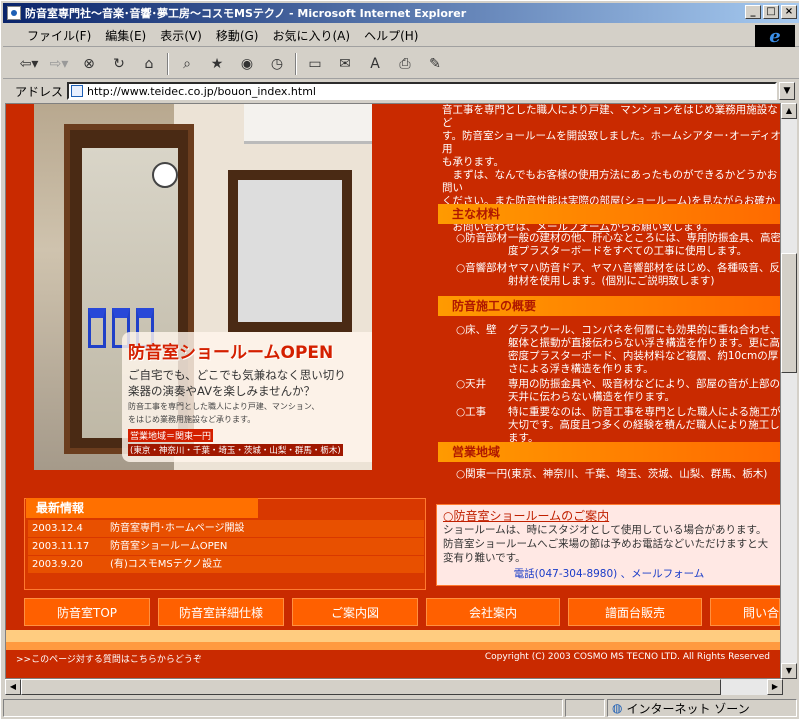 Image resolution: width=800 pixels, height=720 pixels. What do you see at coordinates (422, 91) in the screenshot?
I see `address-input: http://www.teidec.co.jp/bouon_index.html` at bounding box center [422, 91].